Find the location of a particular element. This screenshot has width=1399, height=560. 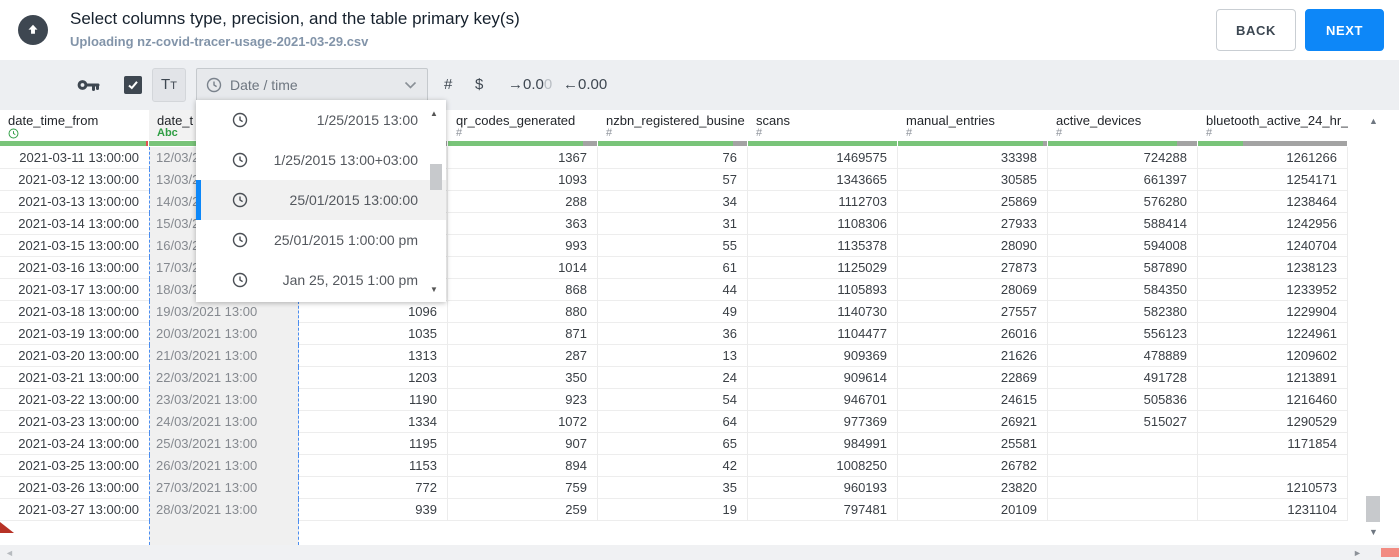

table-cell: 1213891 is located at coordinates (1273, 378).